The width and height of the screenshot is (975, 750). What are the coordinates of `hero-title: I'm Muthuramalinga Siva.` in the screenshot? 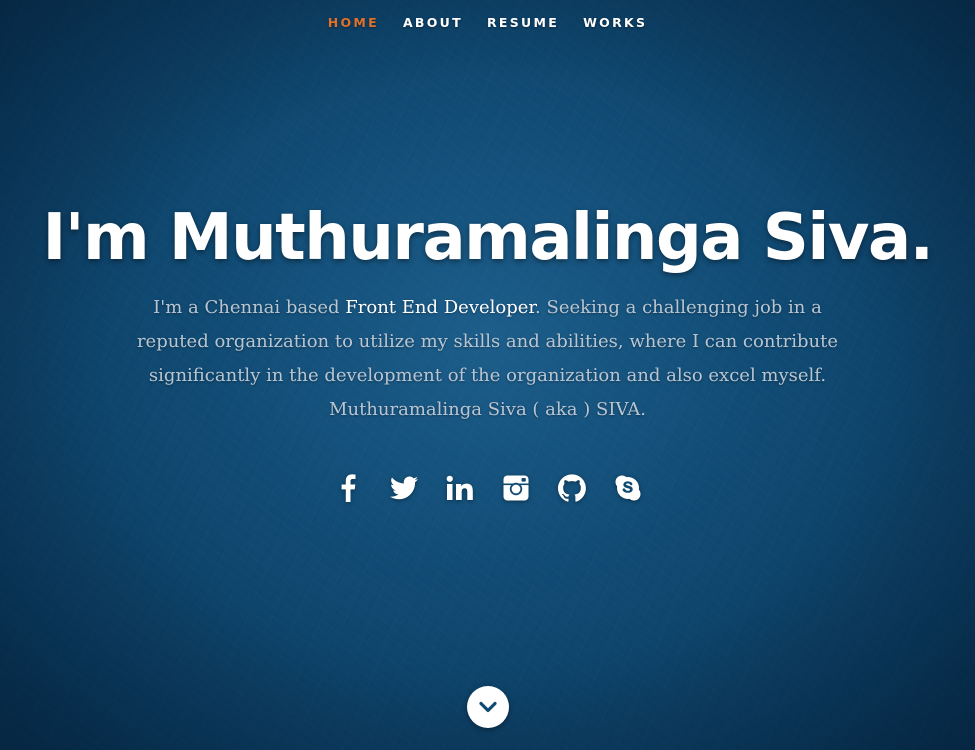 It's located at (488, 238).